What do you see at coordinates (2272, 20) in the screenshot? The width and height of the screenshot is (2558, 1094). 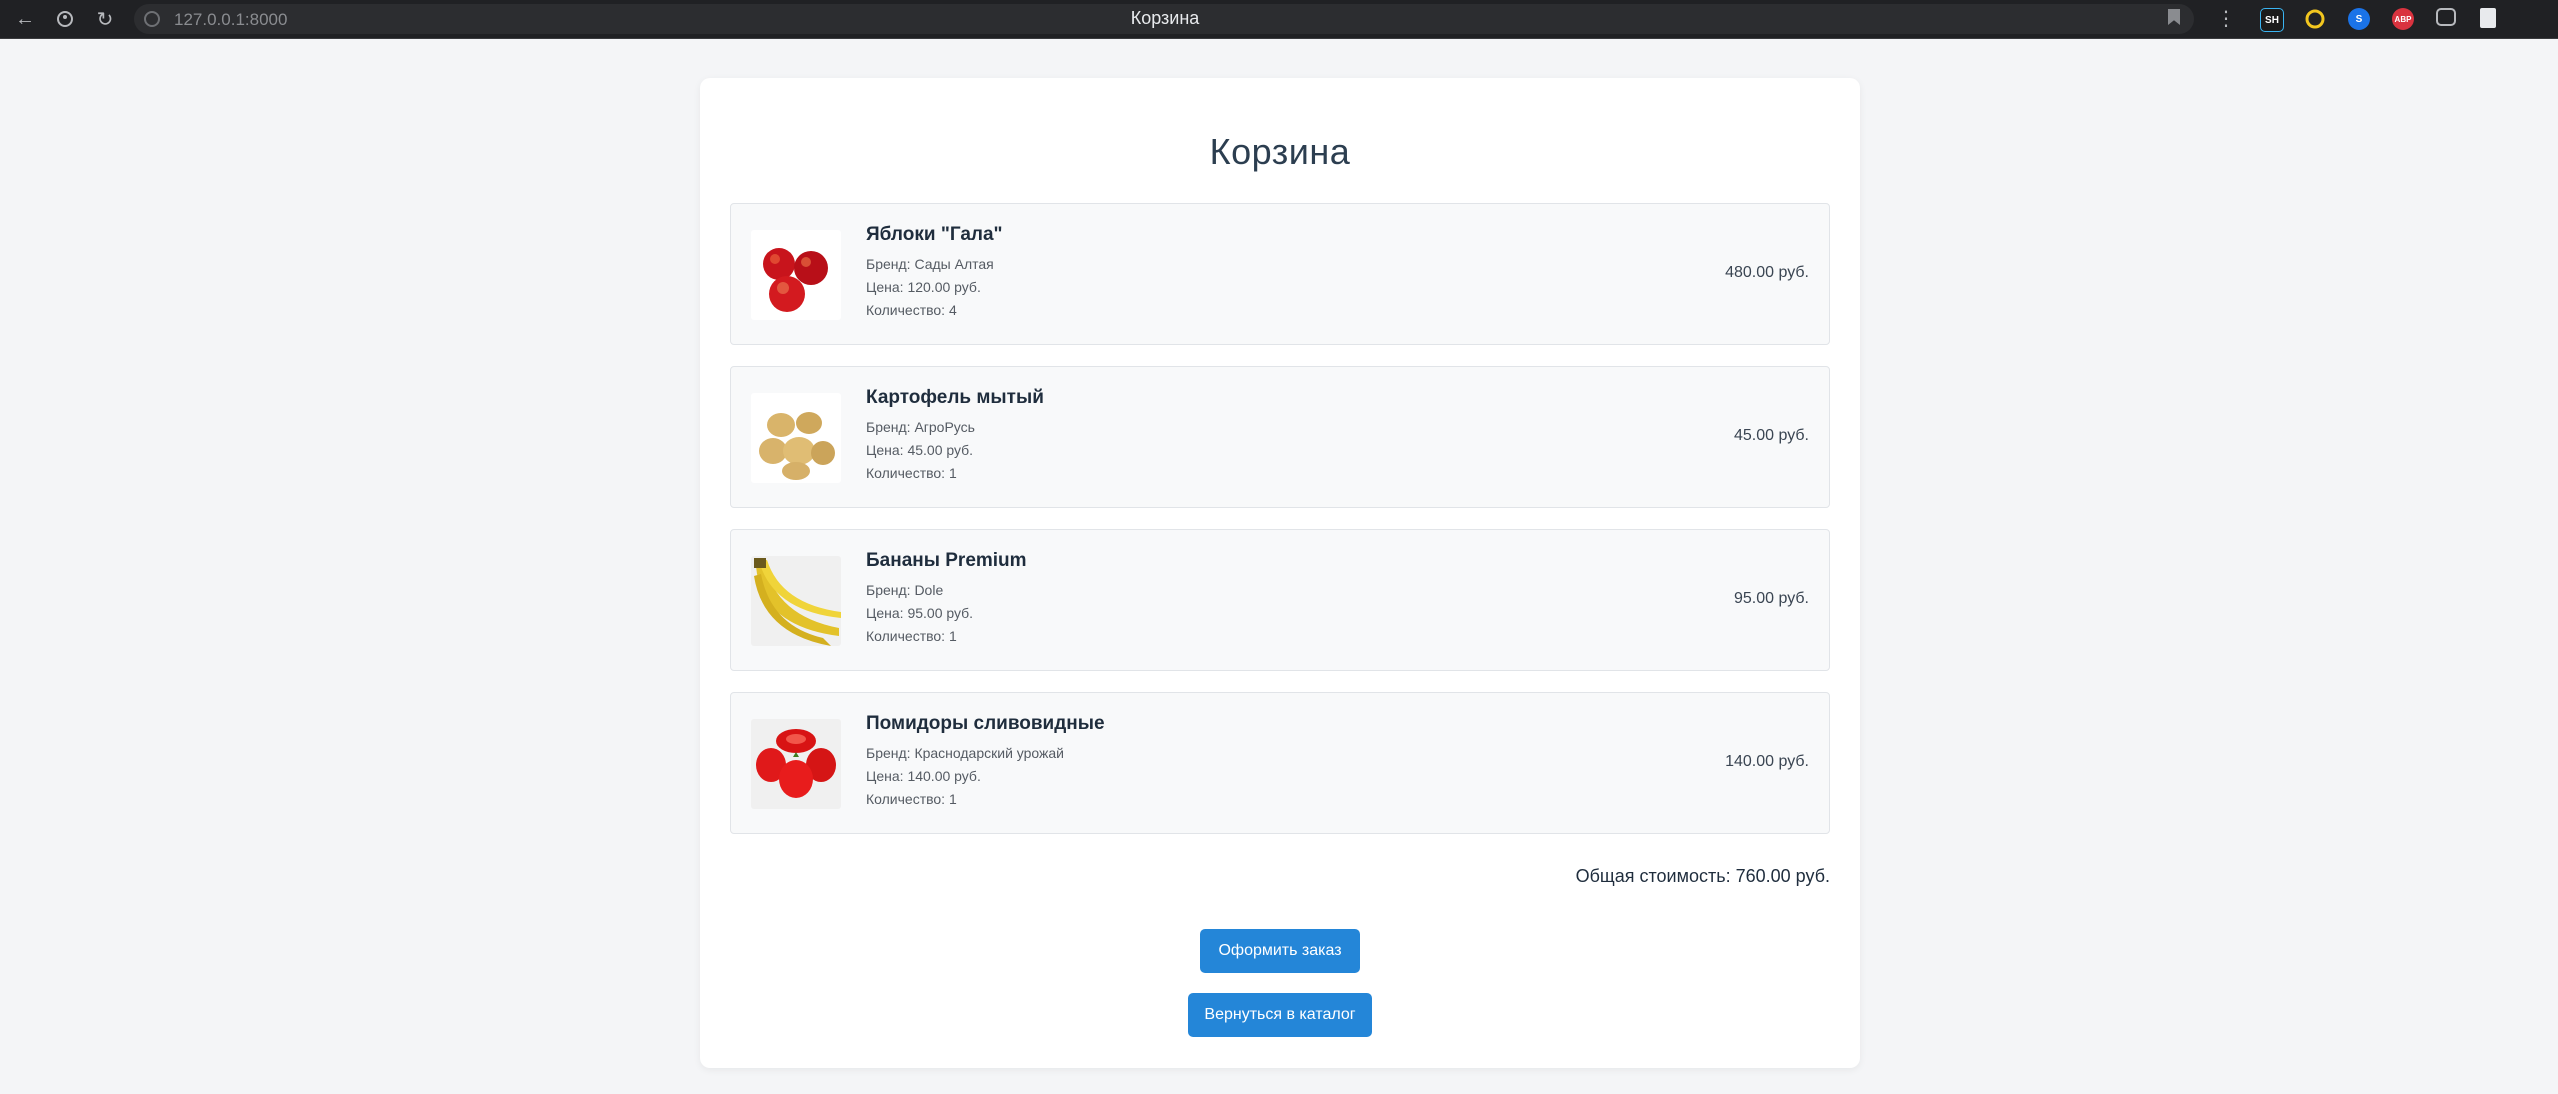 I see `extension-1-icon: SH` at bounding box center [2272, 20].